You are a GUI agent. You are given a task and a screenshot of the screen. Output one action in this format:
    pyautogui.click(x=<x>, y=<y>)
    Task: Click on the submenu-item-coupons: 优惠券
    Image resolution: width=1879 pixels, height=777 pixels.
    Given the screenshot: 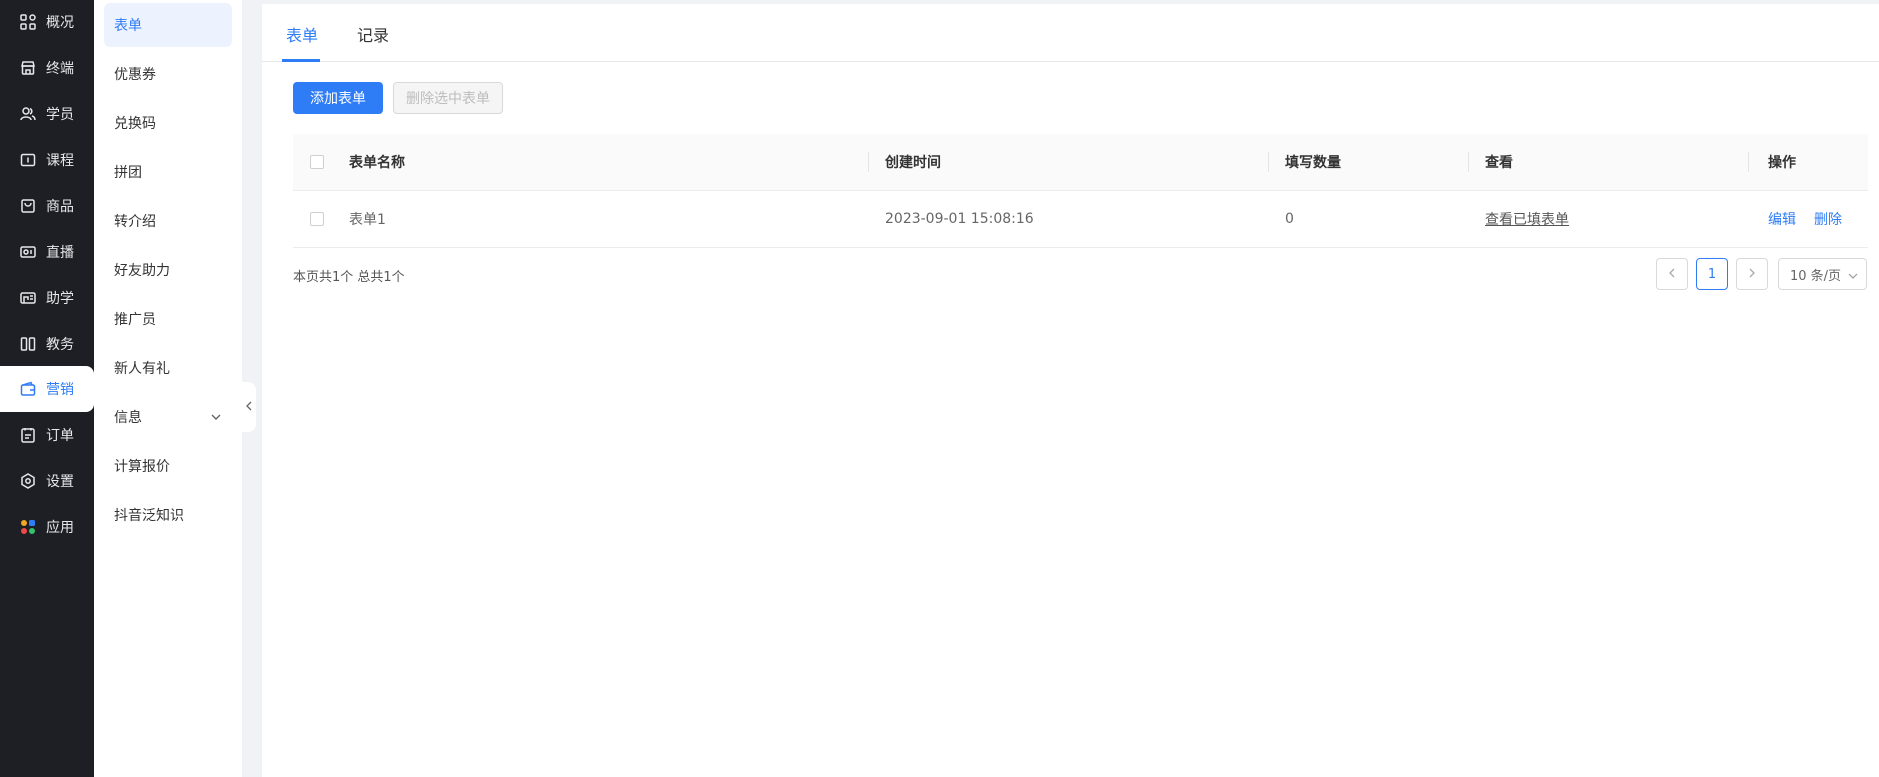 What is the action you would take?
    pyautogui.click(x=168, y=74)
    